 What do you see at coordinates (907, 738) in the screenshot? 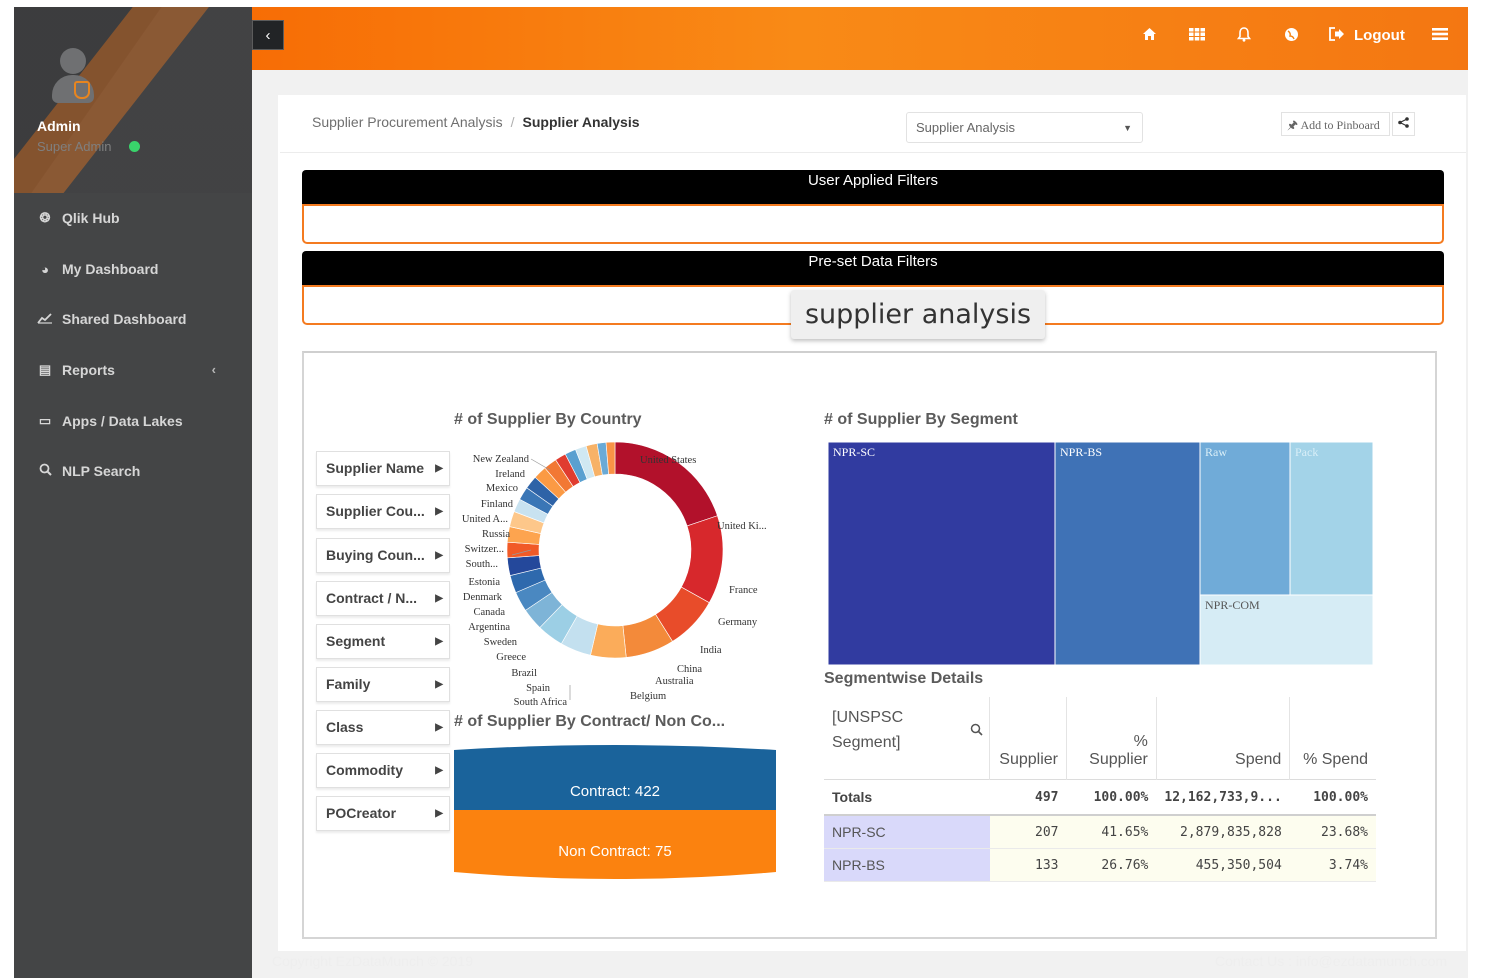
I see `header-segment: [UNSPSC Segment]` at bounding box center [907, 738].